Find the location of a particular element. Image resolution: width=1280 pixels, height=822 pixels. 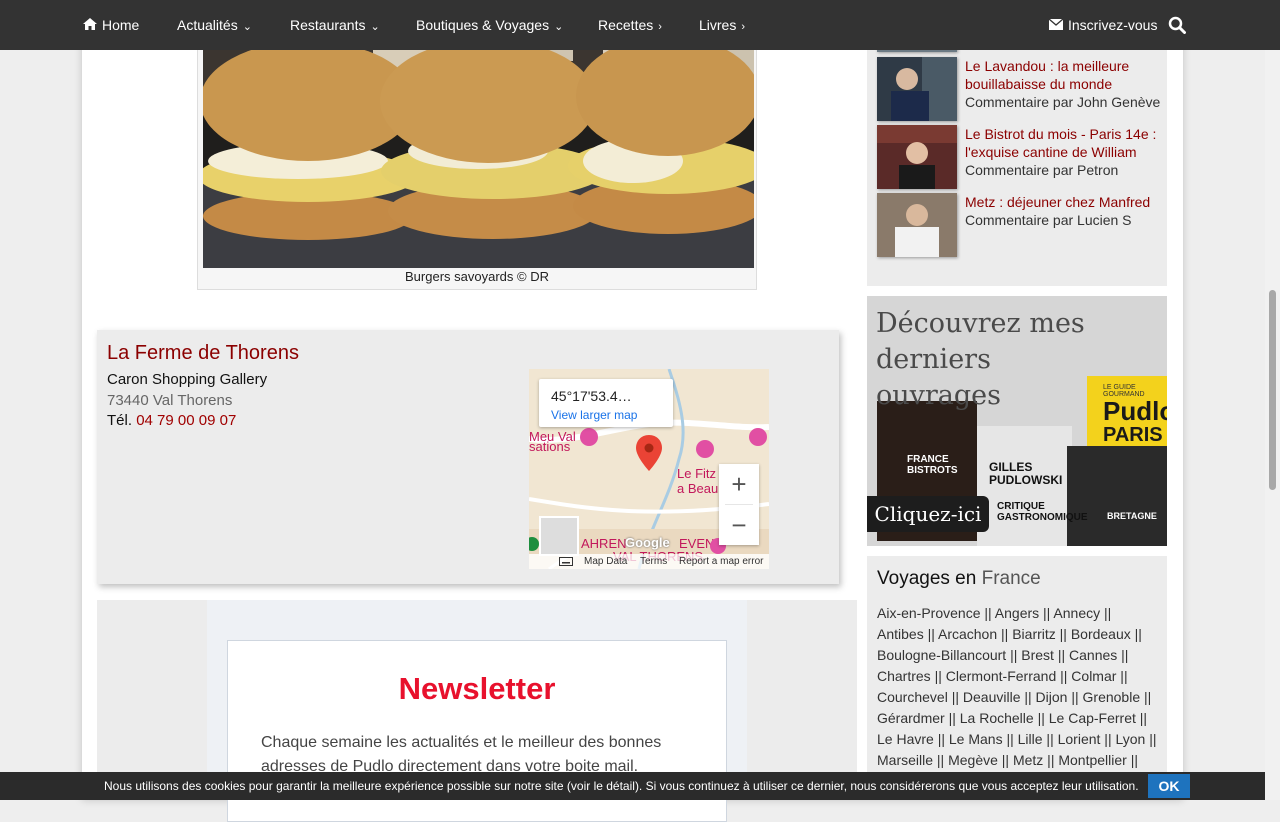

voyage-city-link: Lyon is located at coordinates (1130, 739).